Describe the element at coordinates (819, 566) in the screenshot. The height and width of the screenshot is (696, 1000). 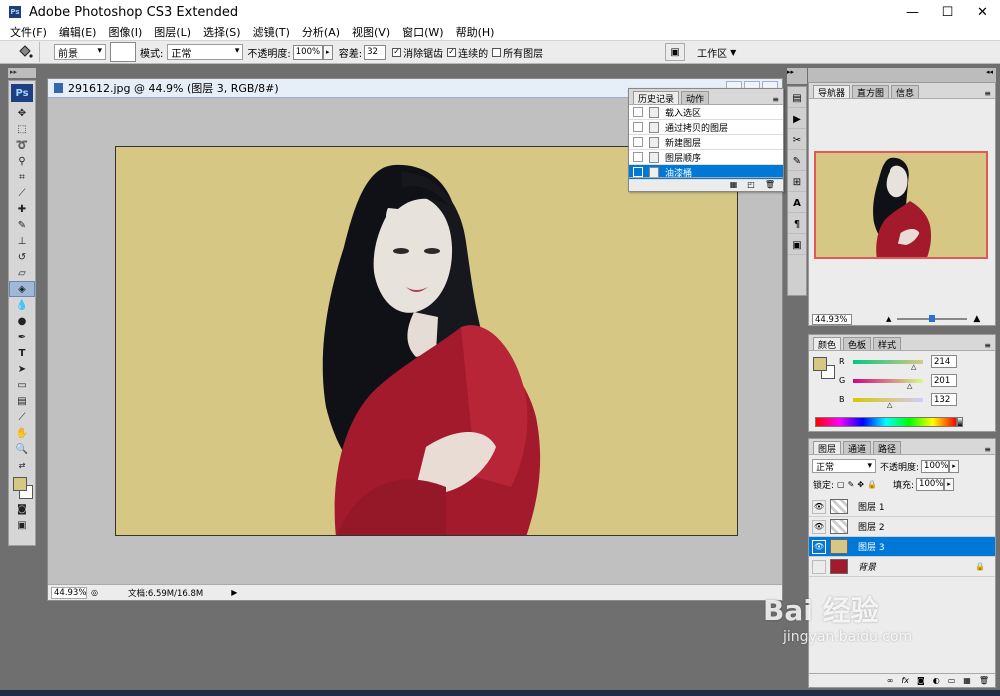
I see `visibility-toggle-empty` at that location.